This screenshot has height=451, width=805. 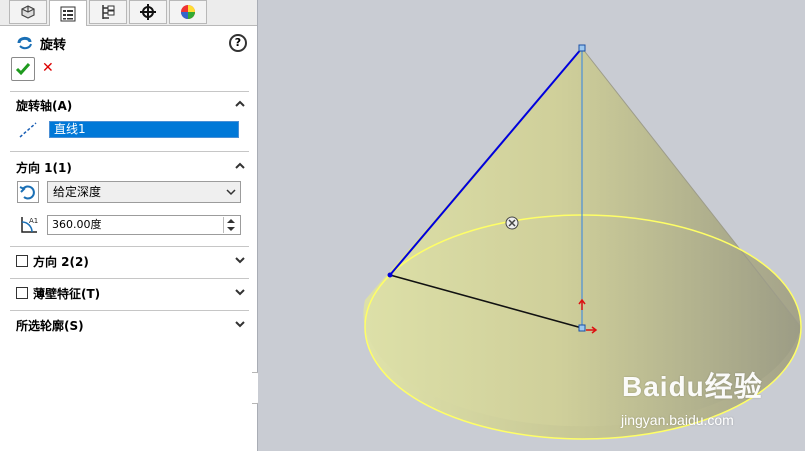 I want to click on baidu-watermark-brand: Baidu经验, so click(x=692, y=386).